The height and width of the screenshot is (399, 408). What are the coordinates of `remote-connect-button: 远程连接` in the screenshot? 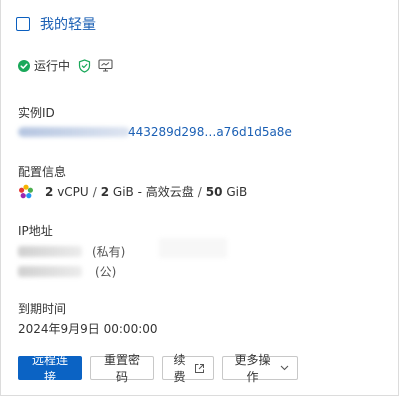 It's located at (50, 368).